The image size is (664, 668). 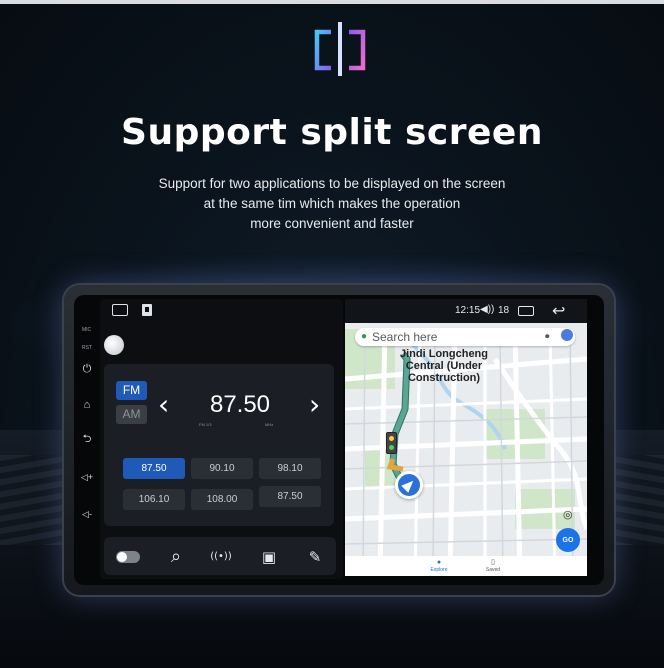 I want to click on volume-down-icon: ◁-, so click(x=87, y=514).